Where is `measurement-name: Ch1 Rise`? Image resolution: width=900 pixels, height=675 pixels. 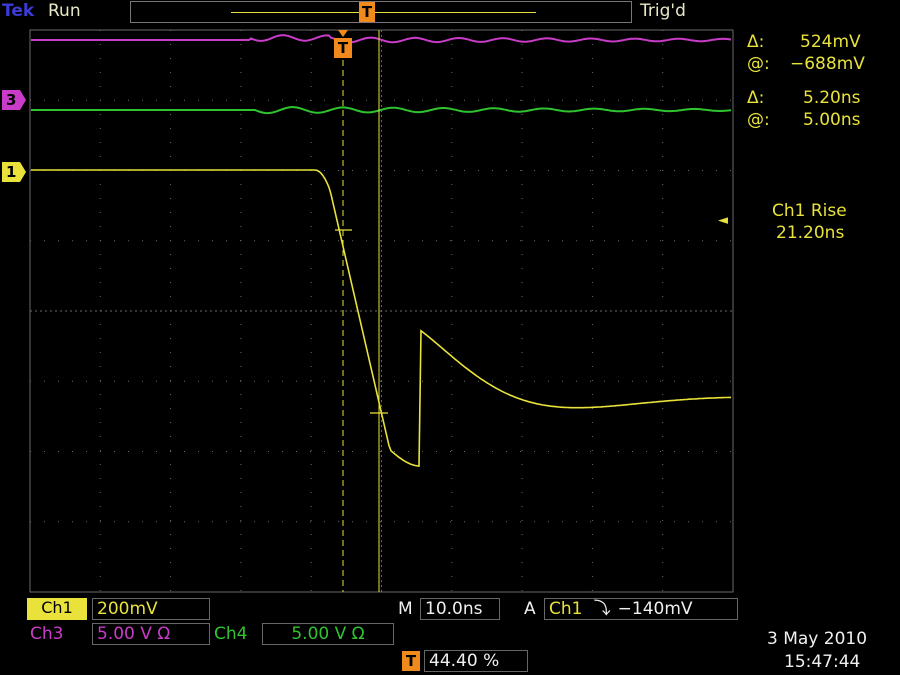 measurement-name: Ch1 Rise is located at coordinates (809, 211).